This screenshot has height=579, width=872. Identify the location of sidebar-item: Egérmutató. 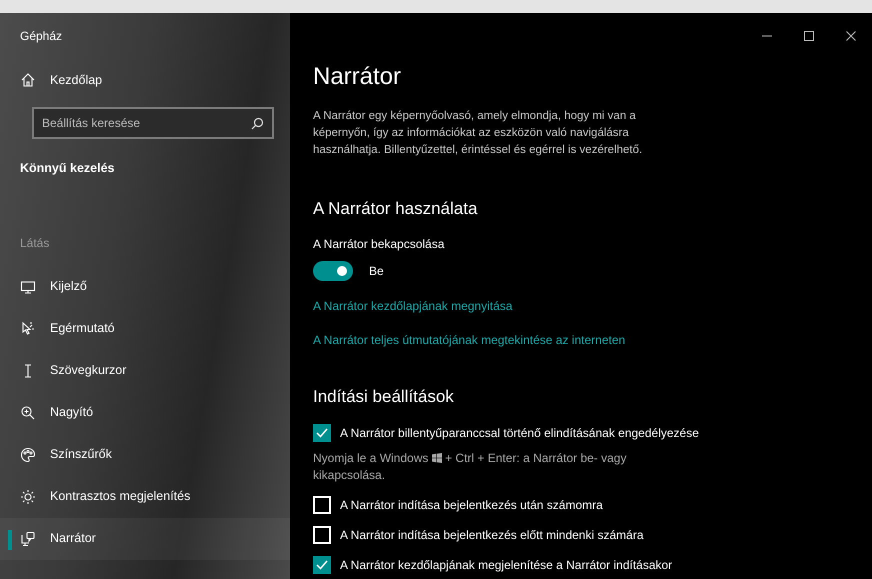
(145, 329).